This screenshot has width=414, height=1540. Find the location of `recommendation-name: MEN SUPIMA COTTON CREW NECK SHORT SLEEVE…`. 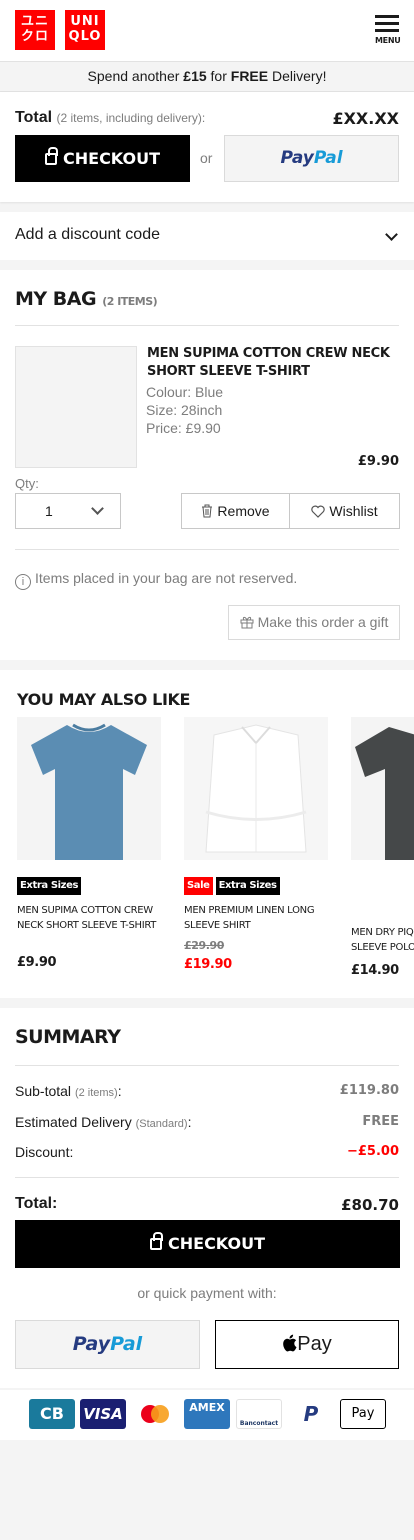

recommendation-name: MEN SUPIMA COTTON CREW NECK SHORT SLEEVE… is located at coordinates (87, 918).